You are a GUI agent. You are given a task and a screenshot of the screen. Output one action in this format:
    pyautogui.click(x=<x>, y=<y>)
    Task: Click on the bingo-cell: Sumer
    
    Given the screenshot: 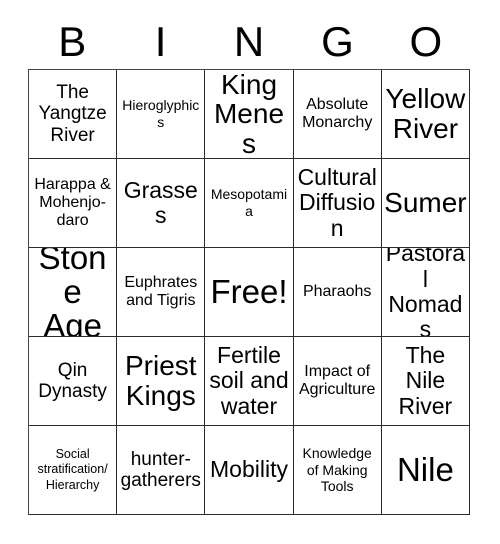 What is the action you would take?
    pyautogui.click(x=425, y=203)
    